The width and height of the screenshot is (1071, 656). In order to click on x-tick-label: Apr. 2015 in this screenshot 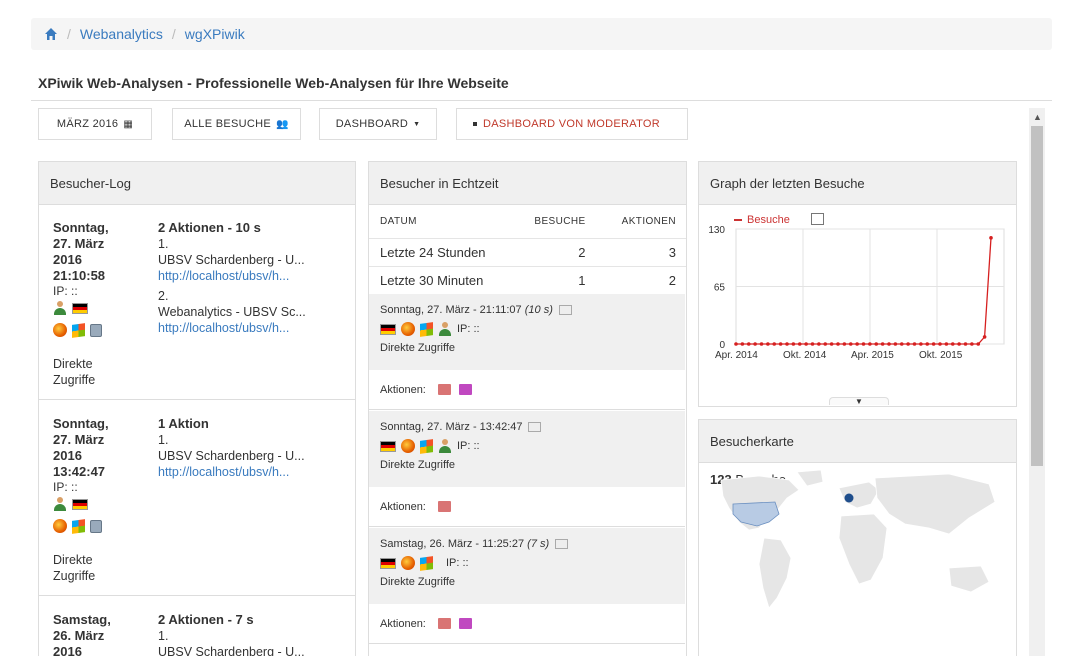, I will do `click(872, 355)`.